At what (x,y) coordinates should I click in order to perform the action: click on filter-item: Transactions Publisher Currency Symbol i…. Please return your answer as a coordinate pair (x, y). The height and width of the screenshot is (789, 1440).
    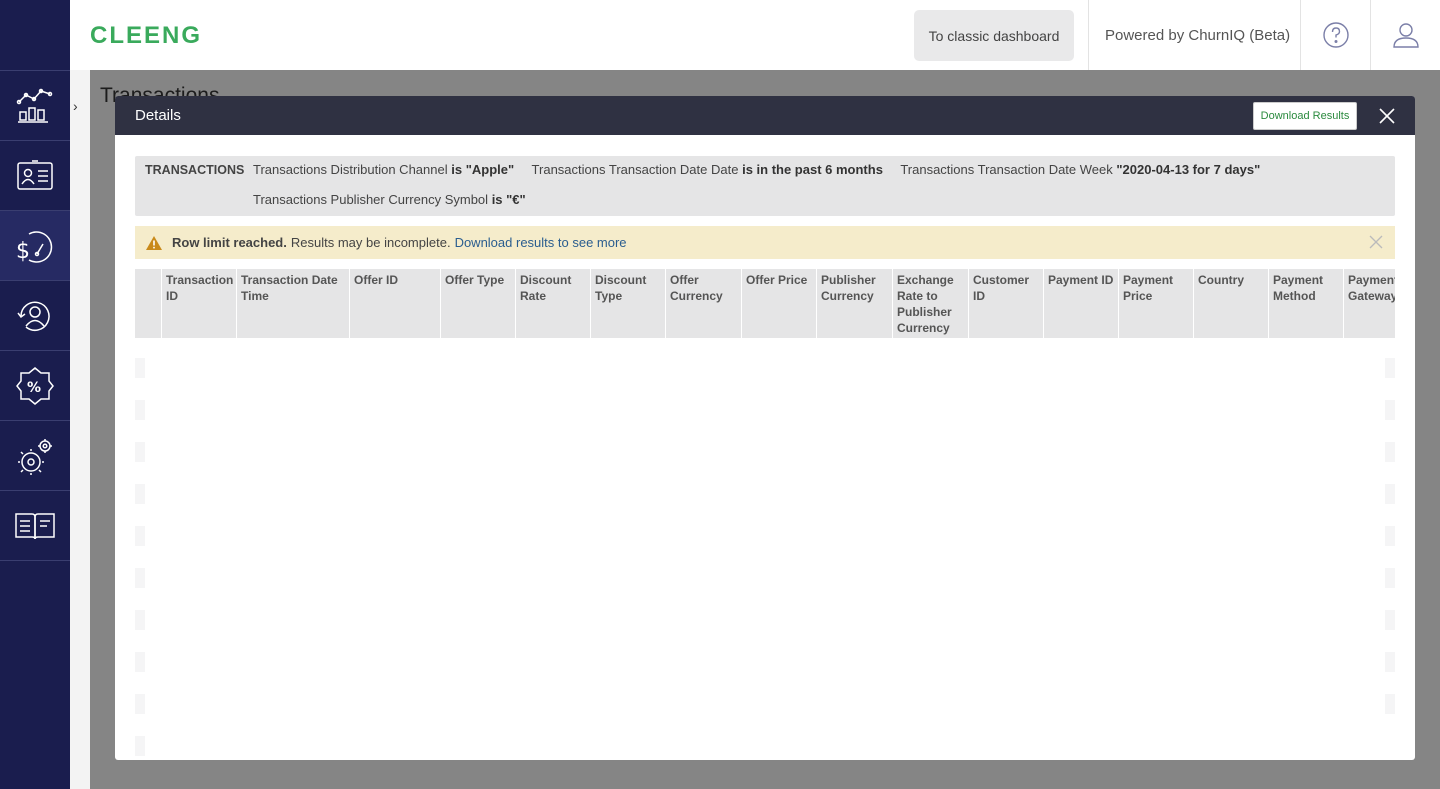
    Looking at the image, I should click on (389, 199).